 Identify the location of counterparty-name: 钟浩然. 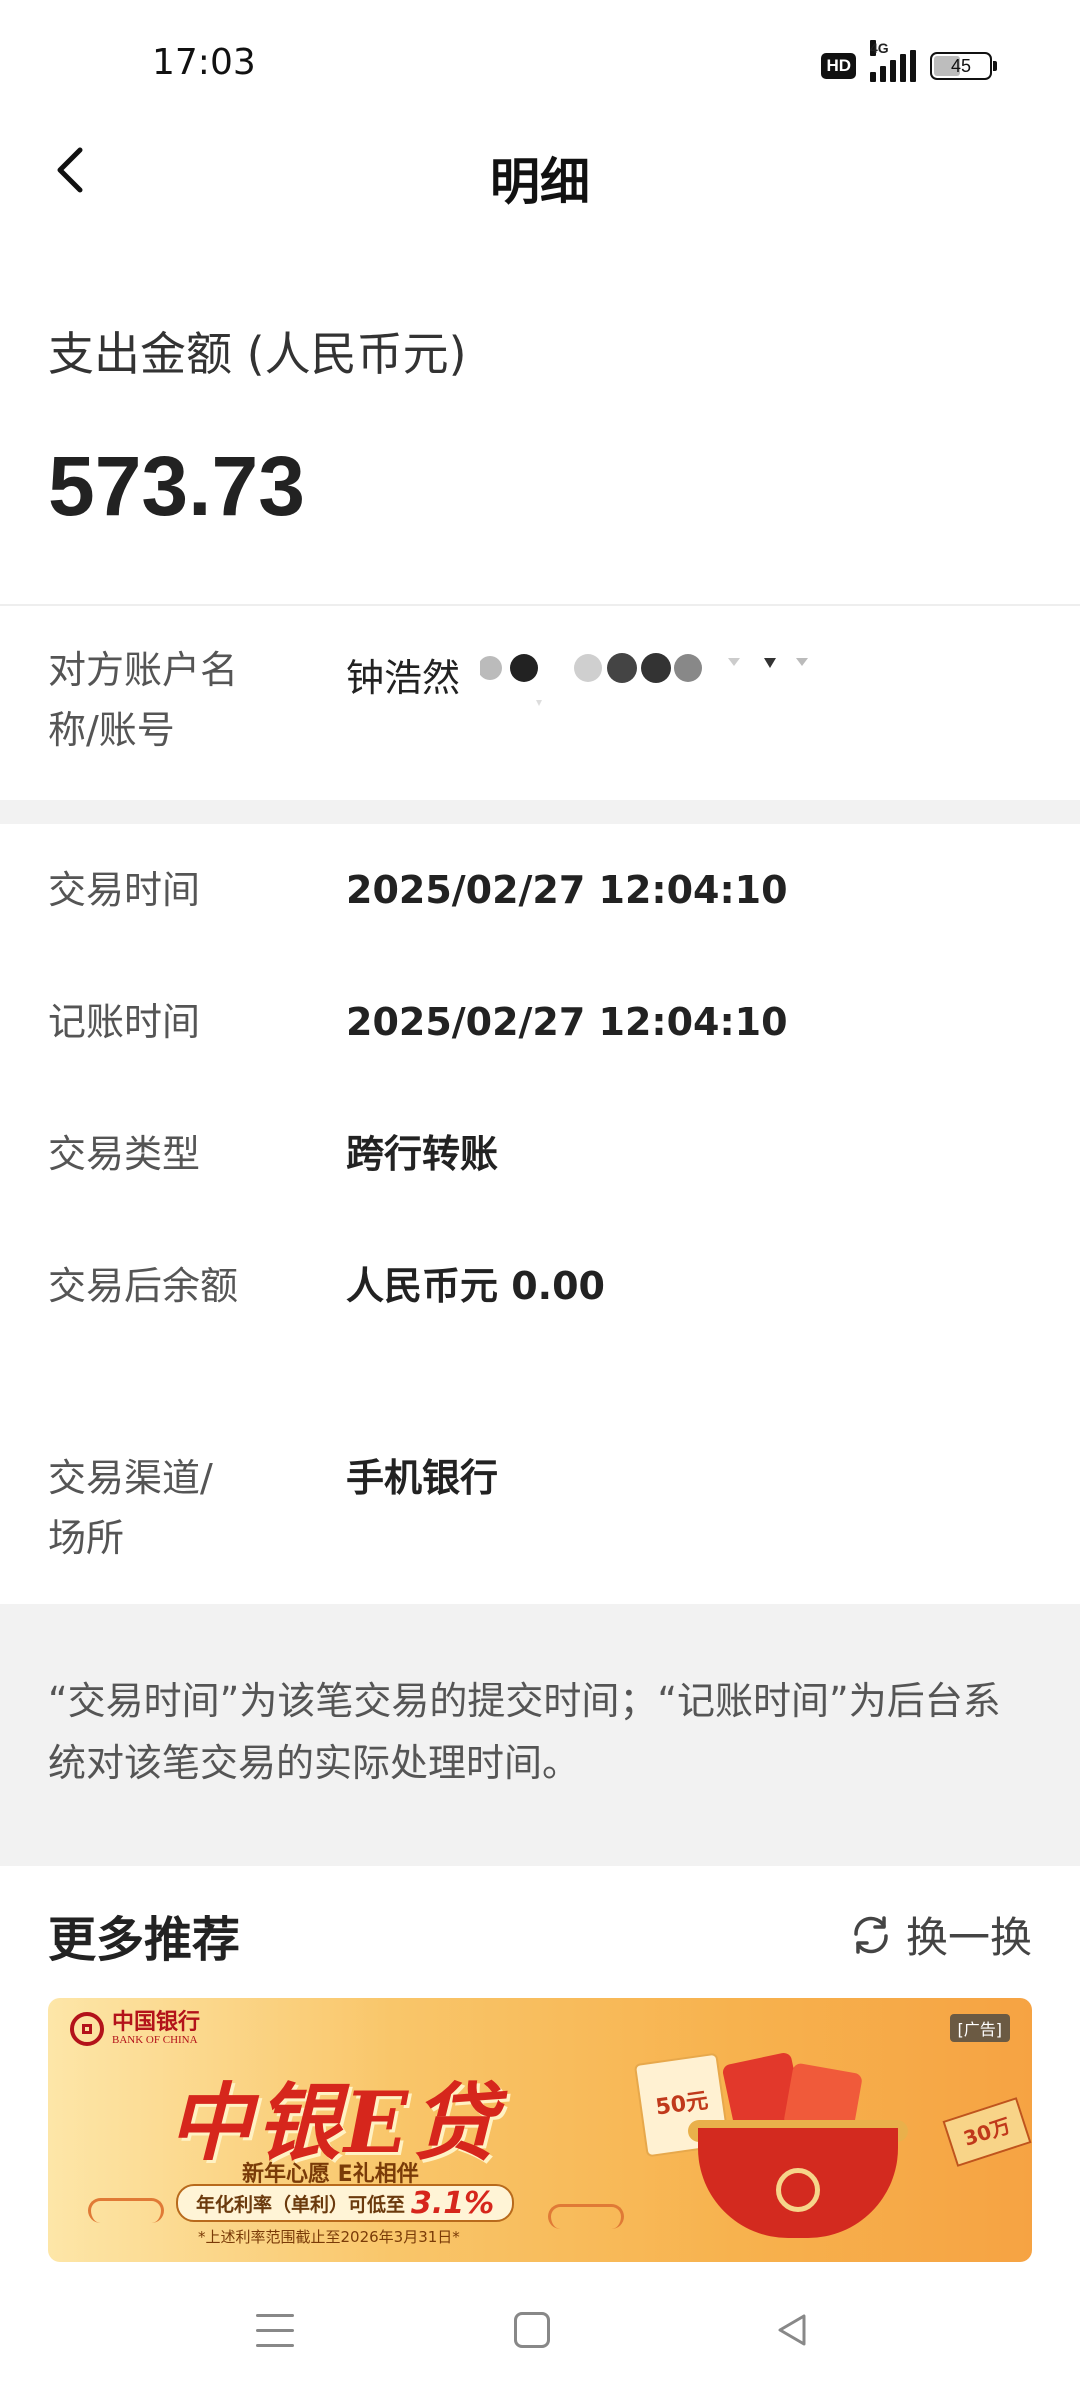
(403, 678).